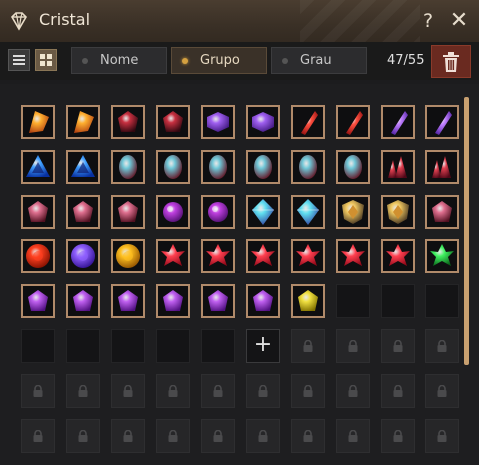  Describe the element at coordinates (459, 21) in the screenshot. I see `close-button: ✕` at that location.